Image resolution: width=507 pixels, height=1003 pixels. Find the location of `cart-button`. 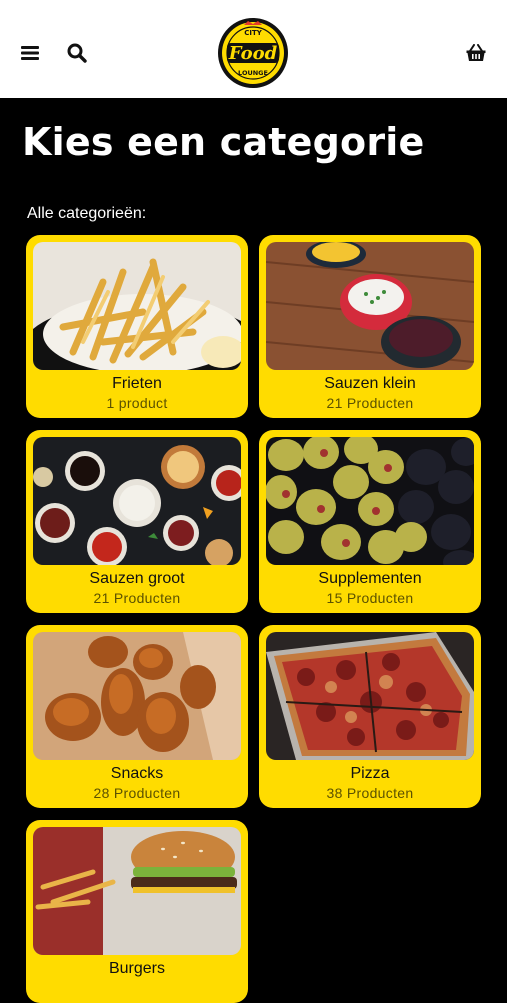

cart-button is located at coordinates (476, 53).